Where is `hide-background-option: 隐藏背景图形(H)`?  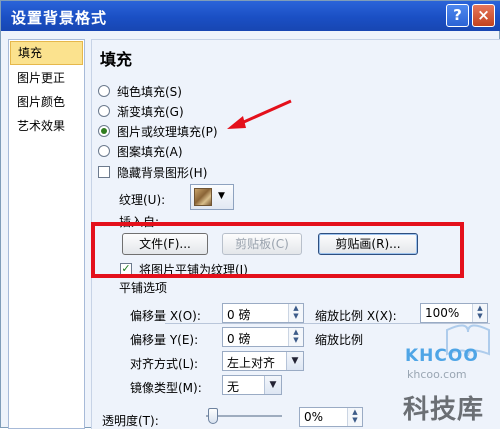 hide-background-option: 隐藏背景图形(H) is located at coordinates (152, 172).